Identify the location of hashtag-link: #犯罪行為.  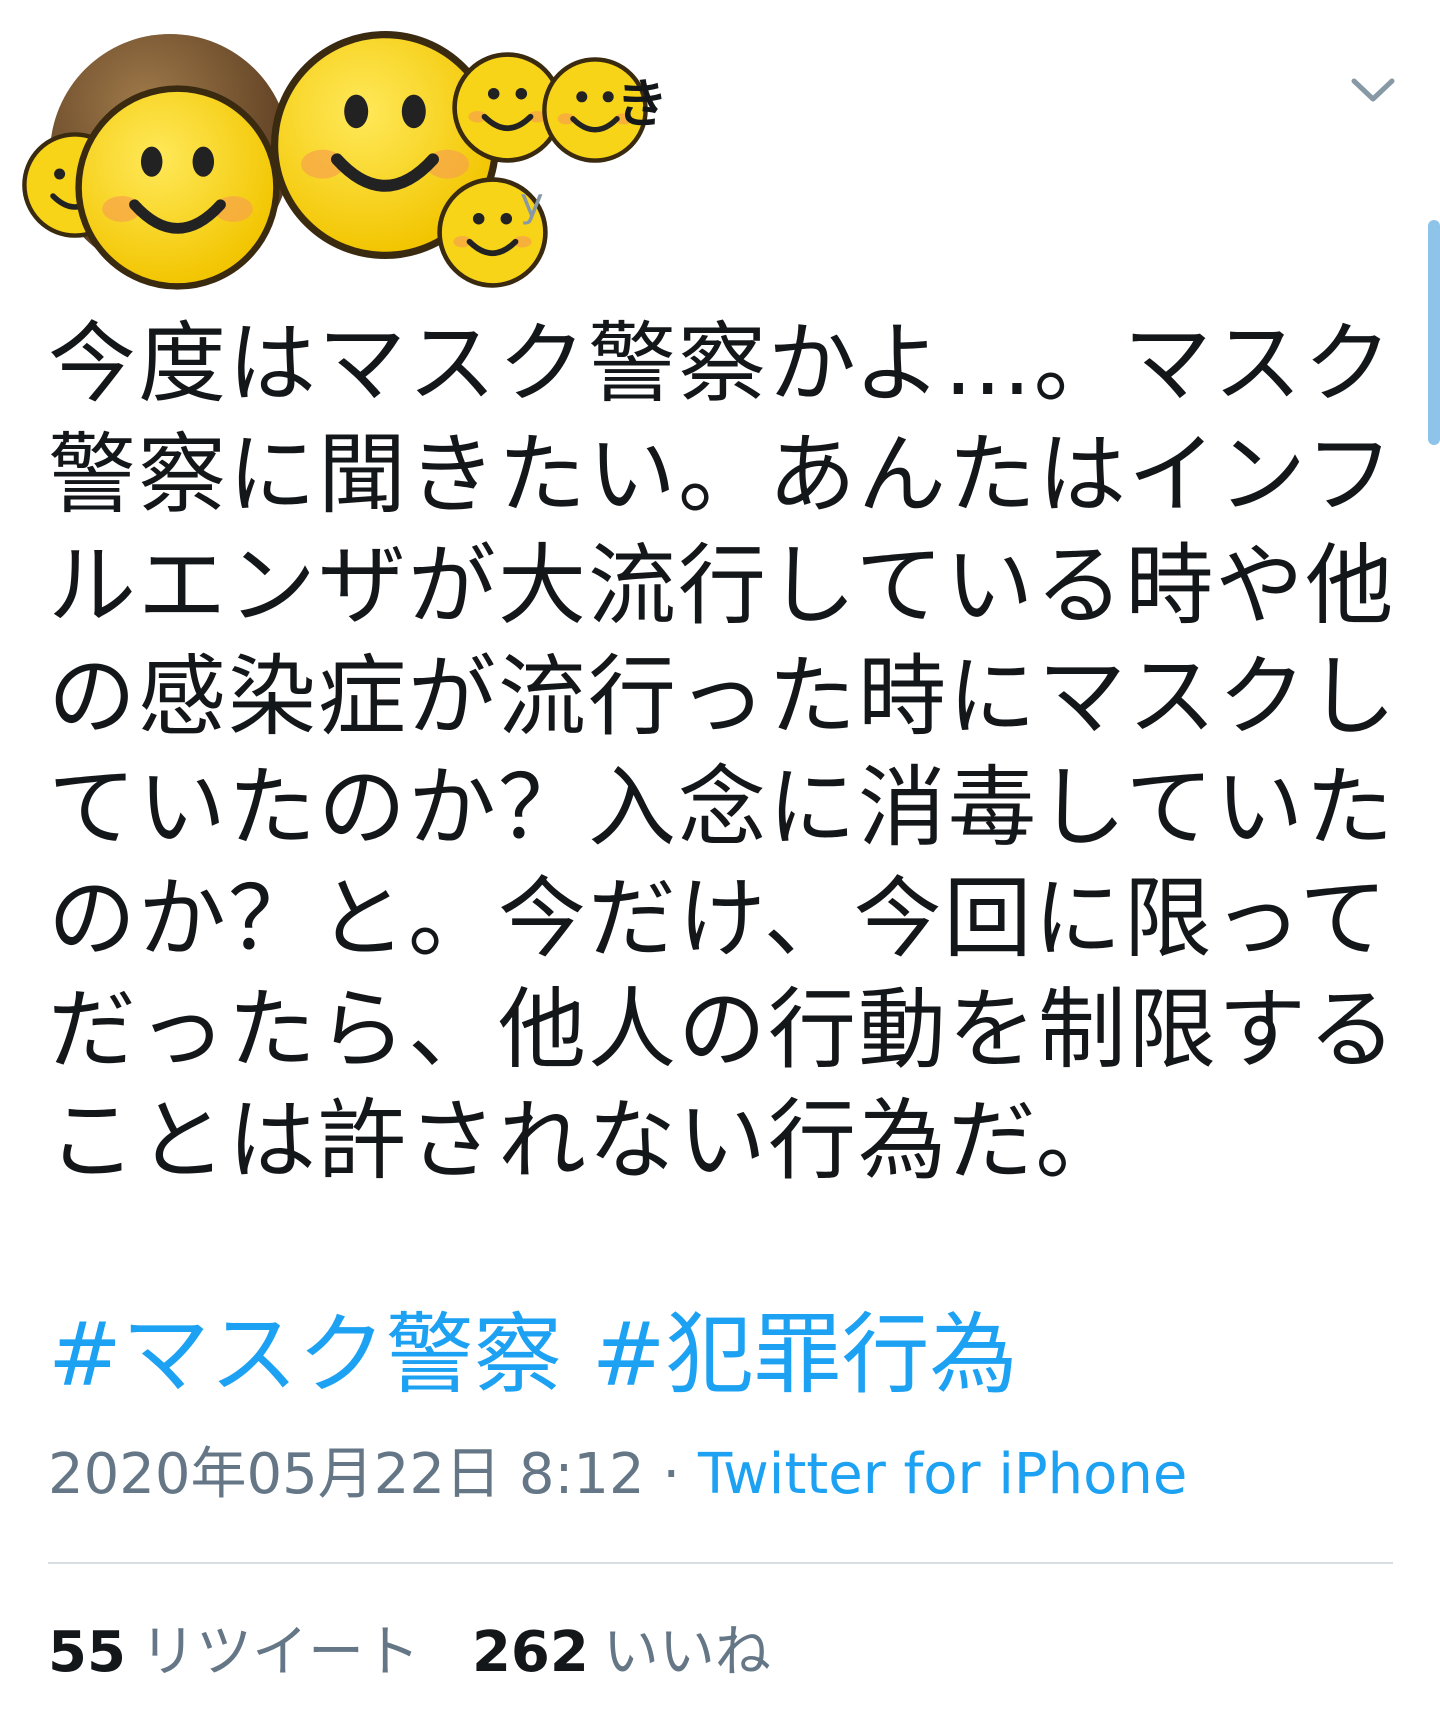
(805, 1354).